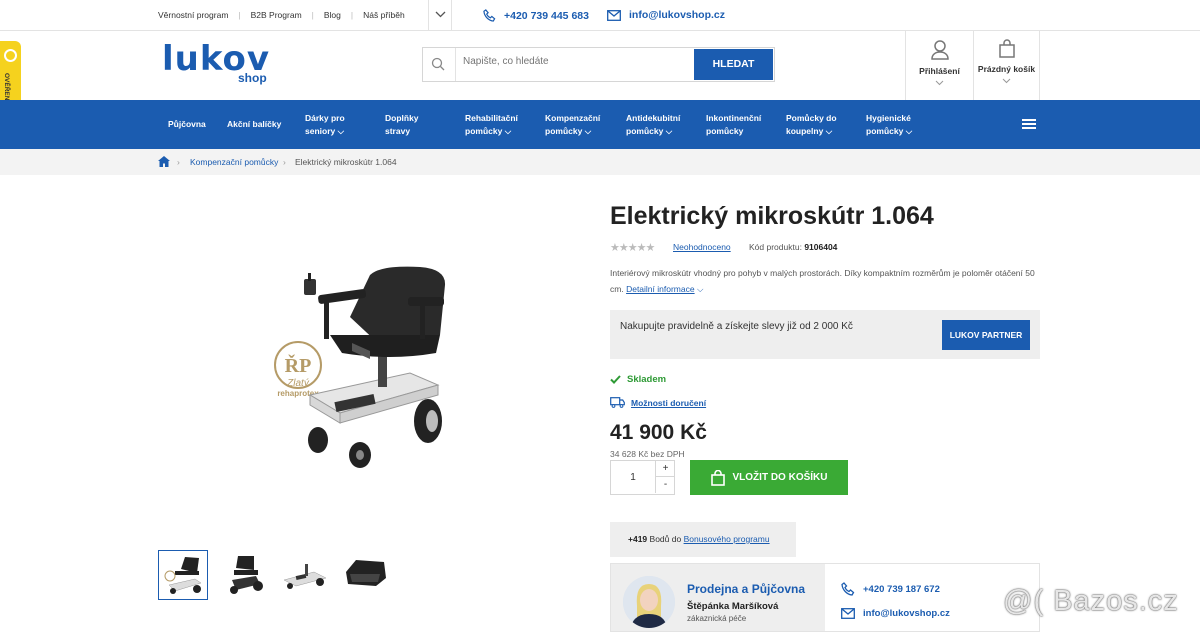  I want to click on price: 41 900 Kč, so click(658, 432).